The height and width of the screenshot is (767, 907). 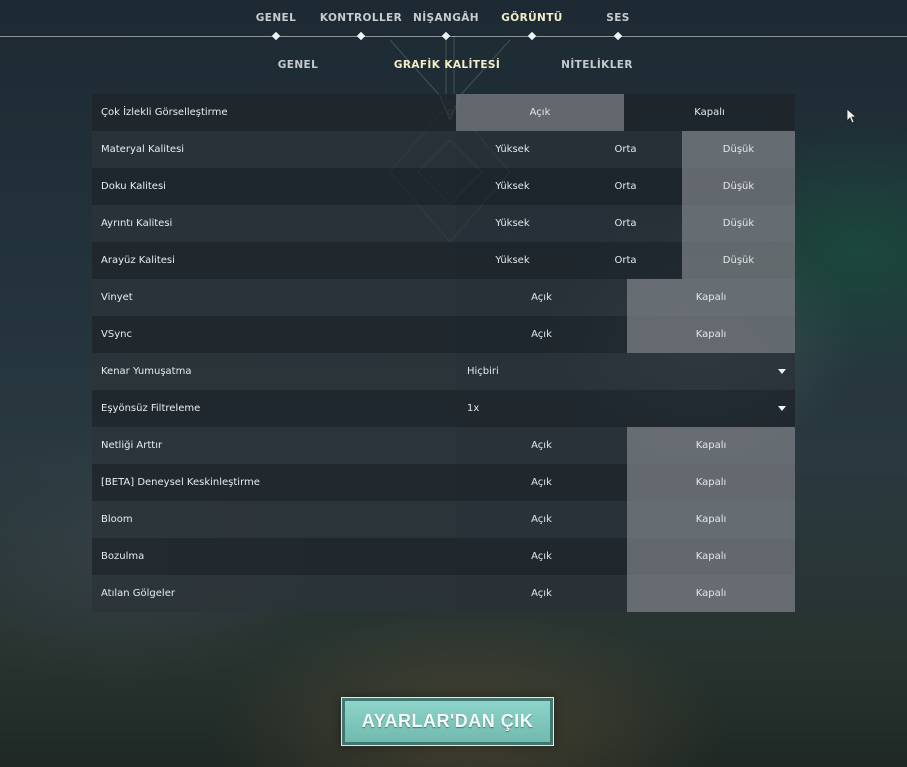 I want to click on setting-row: Netliği Arttır Açık Kapalı, so click(x=443, y=445).